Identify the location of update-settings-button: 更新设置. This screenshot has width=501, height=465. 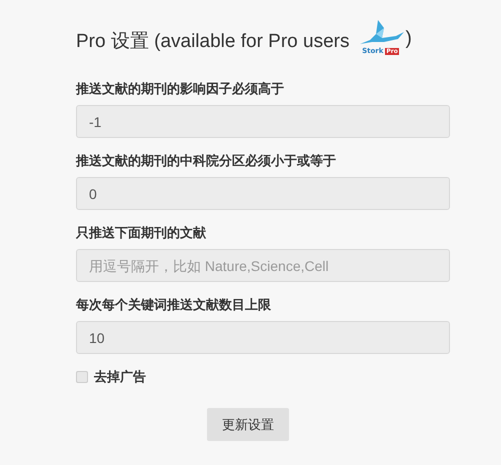
(248, 424).